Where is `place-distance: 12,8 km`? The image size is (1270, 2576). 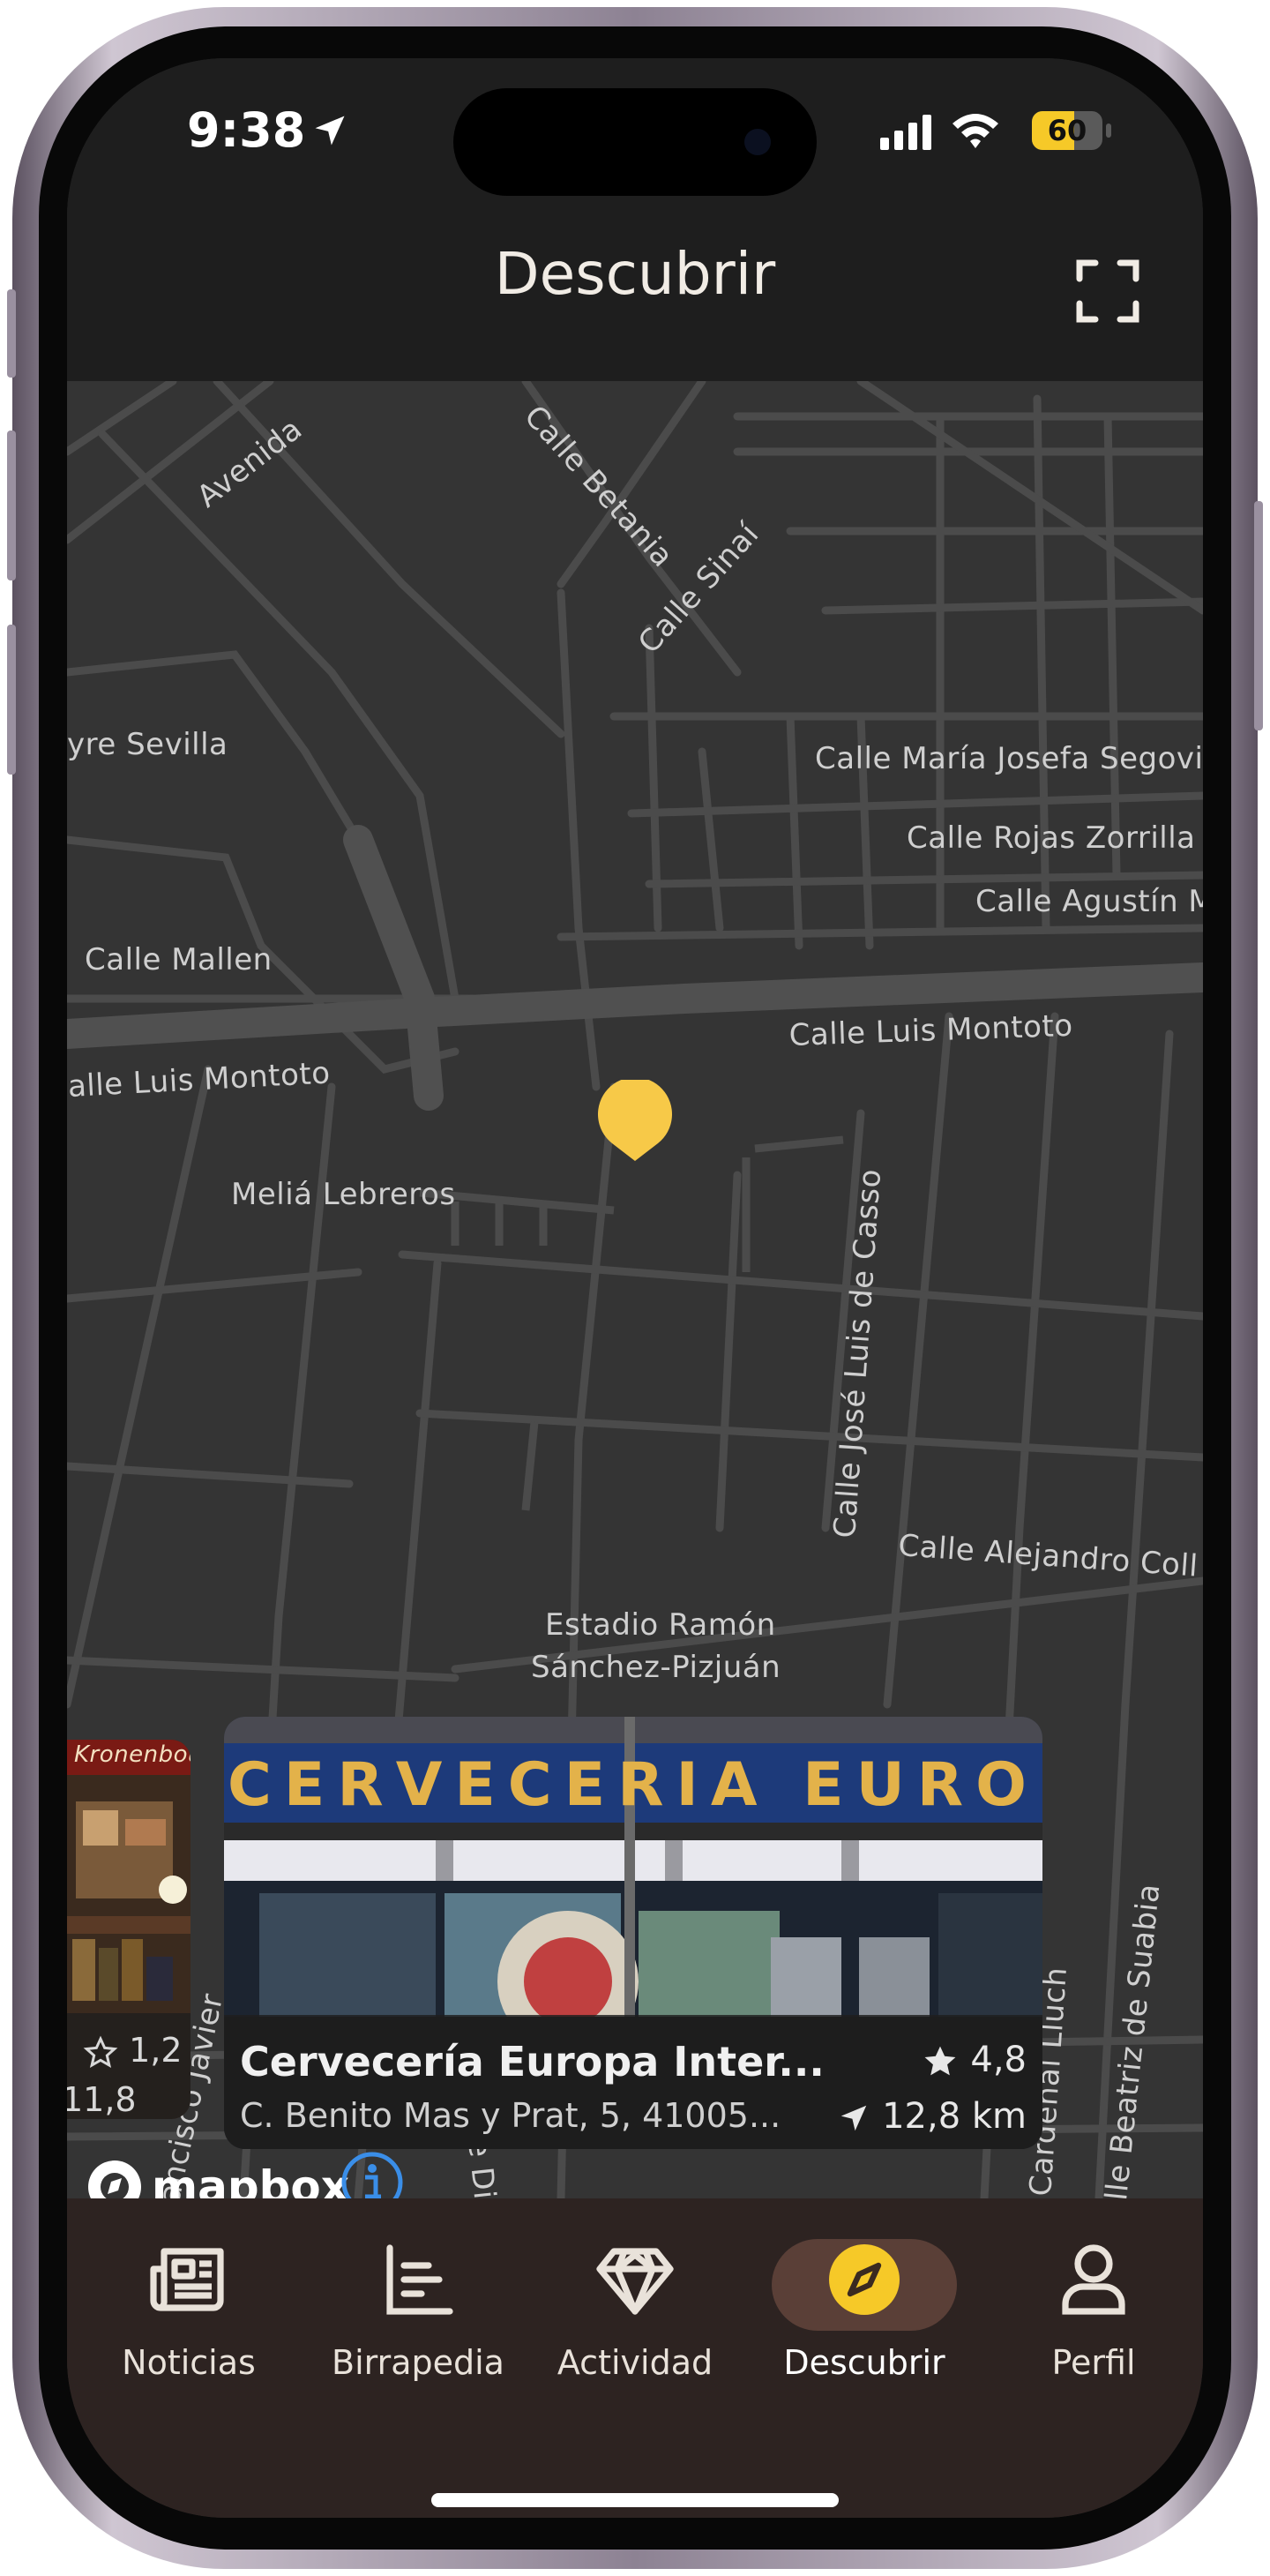
place-distance: 12,8 km is located at coordinates (932, 2117).